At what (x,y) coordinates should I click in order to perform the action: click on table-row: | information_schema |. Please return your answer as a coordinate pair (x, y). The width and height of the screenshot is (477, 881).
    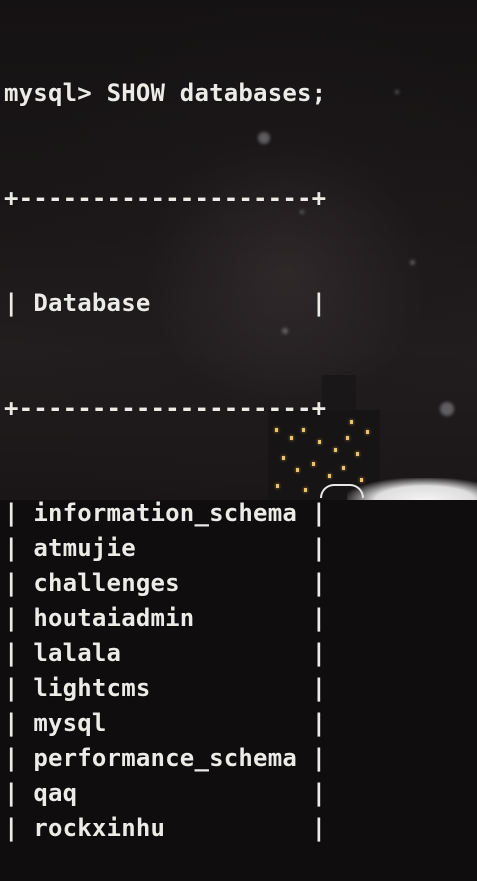
    Looking at the image, I should click on (165, 513).